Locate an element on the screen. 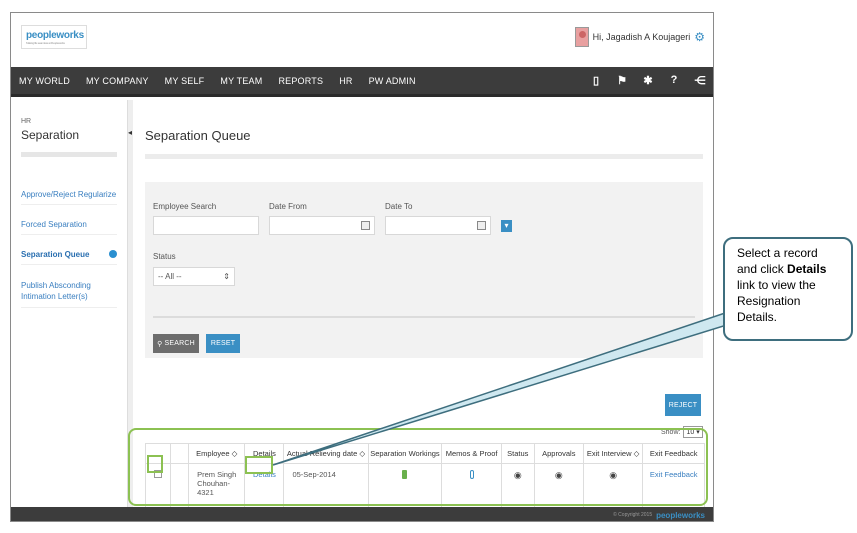 The height and width of the screenshot is (533, 857). date-to-label: Date To is located at coordinates (399, 206).